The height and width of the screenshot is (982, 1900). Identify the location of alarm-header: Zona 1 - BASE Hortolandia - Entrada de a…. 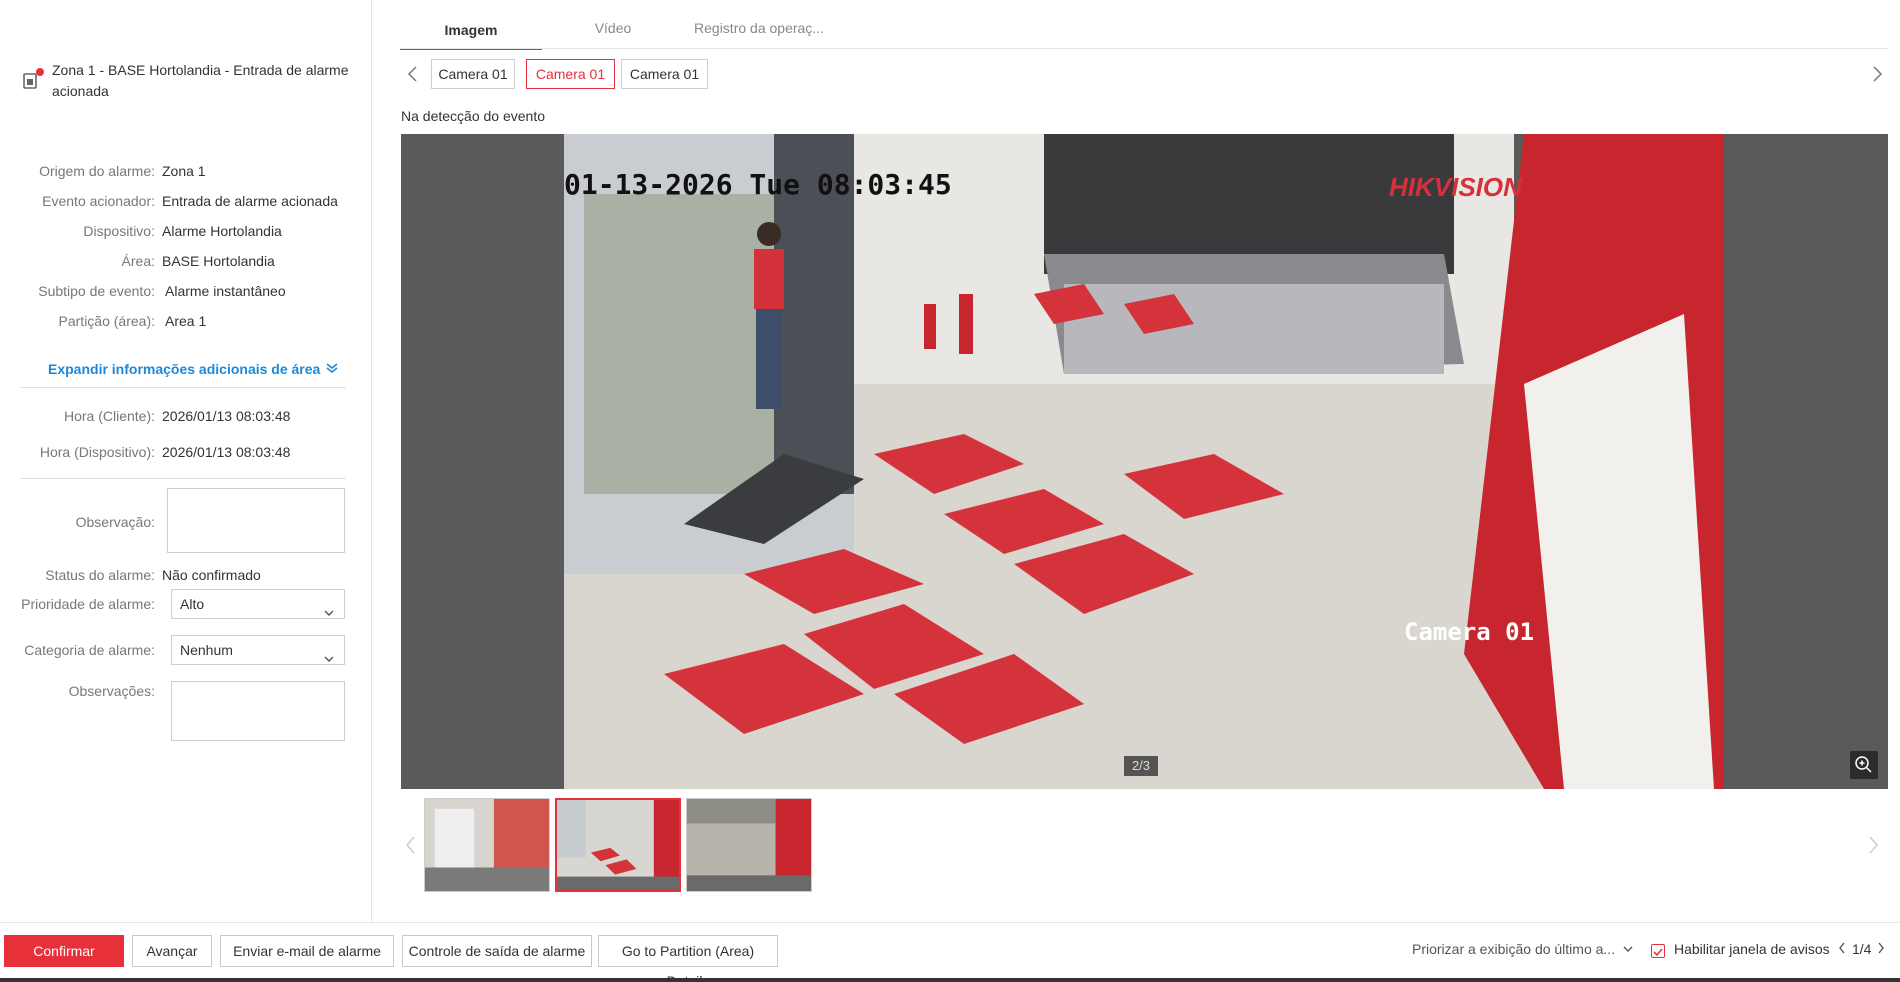
(187, 81).